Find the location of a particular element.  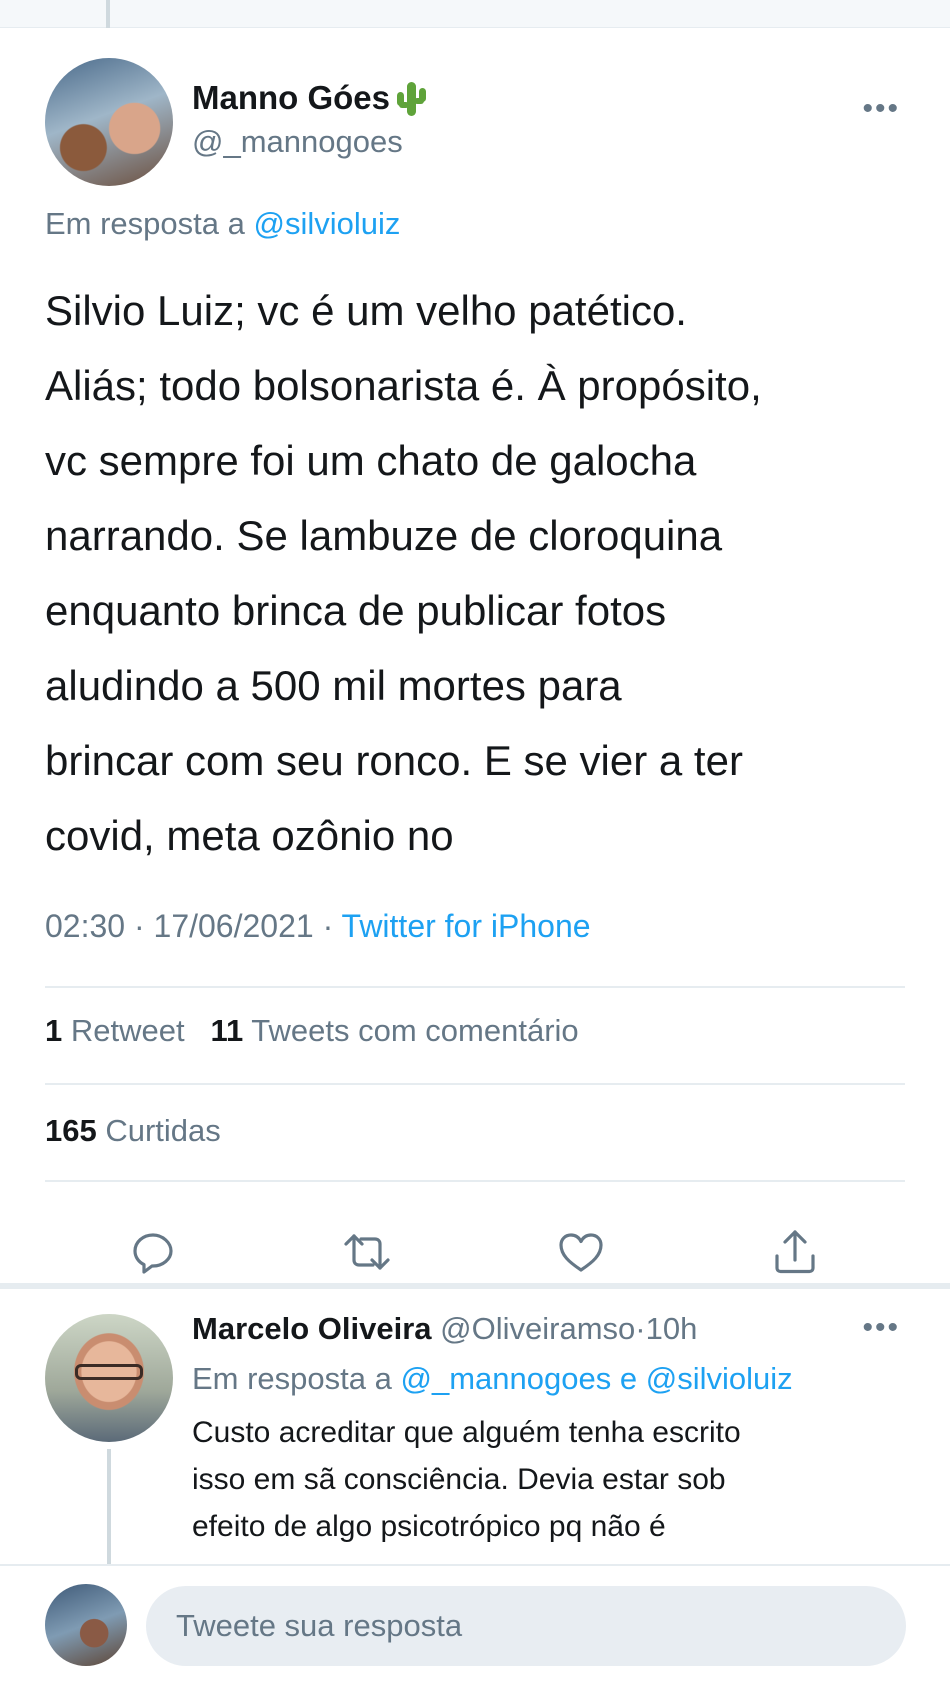

reply-composer is located at coordinates (475, 1626).